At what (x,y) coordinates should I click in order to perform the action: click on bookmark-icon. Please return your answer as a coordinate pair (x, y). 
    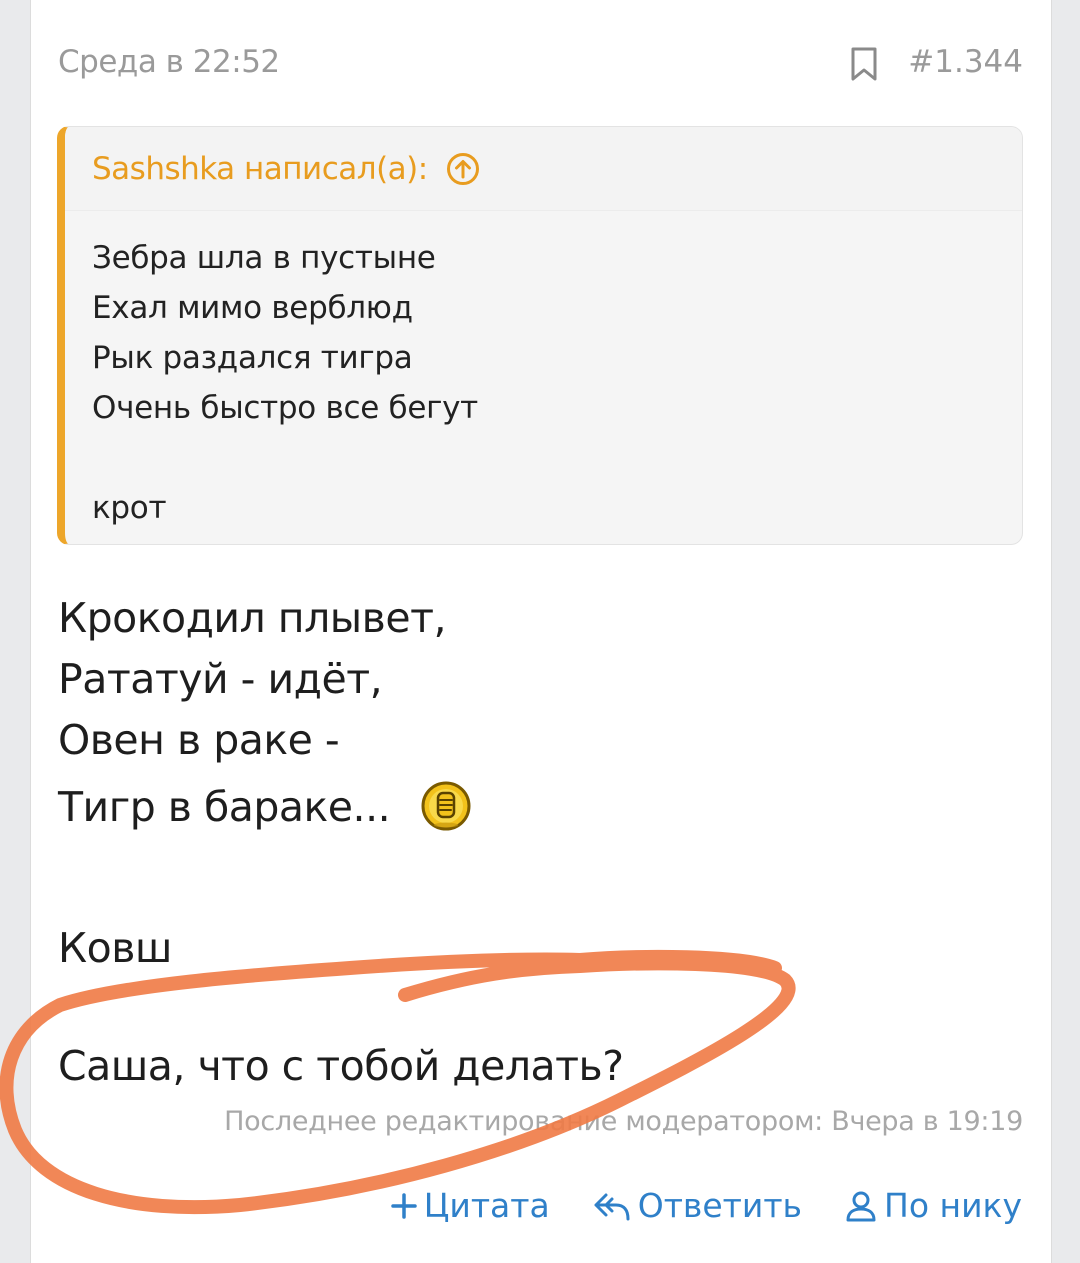
    Looking at the image, I should click on (864, 64).